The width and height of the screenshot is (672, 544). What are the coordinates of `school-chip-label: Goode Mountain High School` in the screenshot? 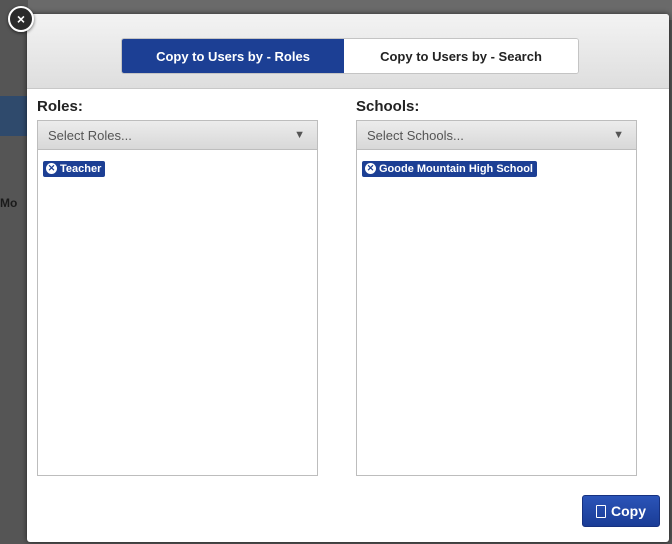 It's located at (456, 168).